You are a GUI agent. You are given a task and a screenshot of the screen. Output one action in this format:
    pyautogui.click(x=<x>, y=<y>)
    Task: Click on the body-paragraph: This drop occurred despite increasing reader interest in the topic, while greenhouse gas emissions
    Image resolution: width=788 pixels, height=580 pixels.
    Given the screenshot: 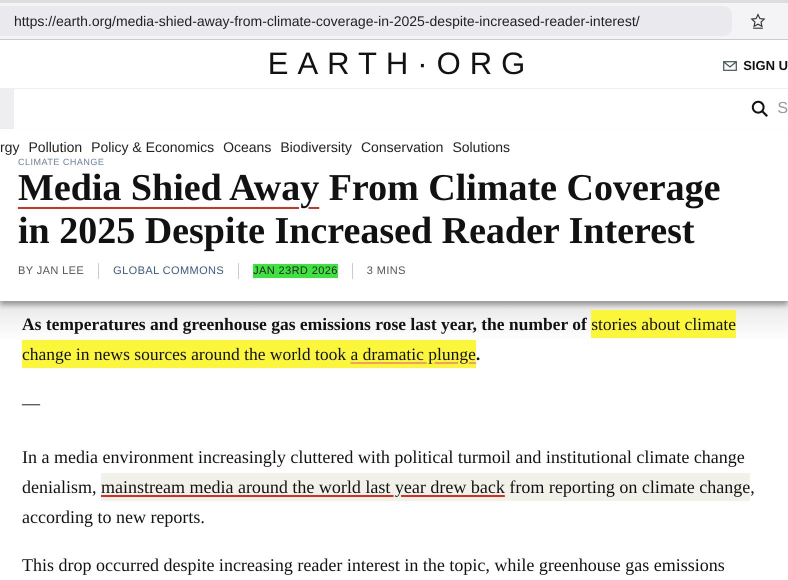 What is the action you would take?
    pyautogui.click(x=374, y=565)
    